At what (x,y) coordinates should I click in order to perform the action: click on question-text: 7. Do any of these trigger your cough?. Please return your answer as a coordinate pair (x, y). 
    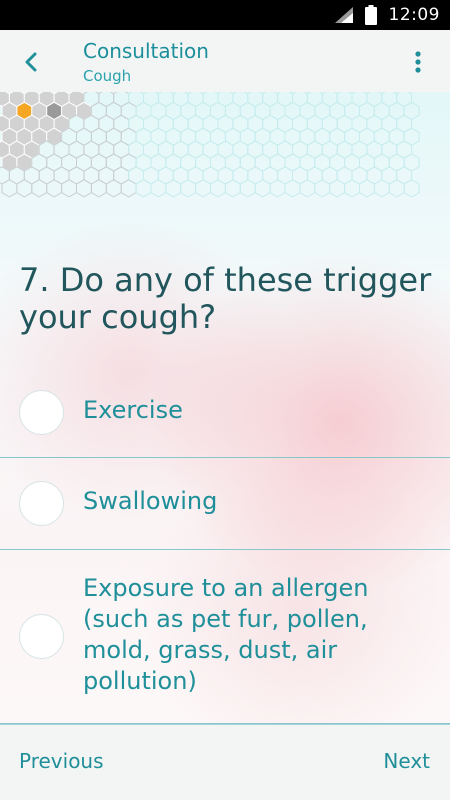
    Looking at the image, I should click on (225, 298).